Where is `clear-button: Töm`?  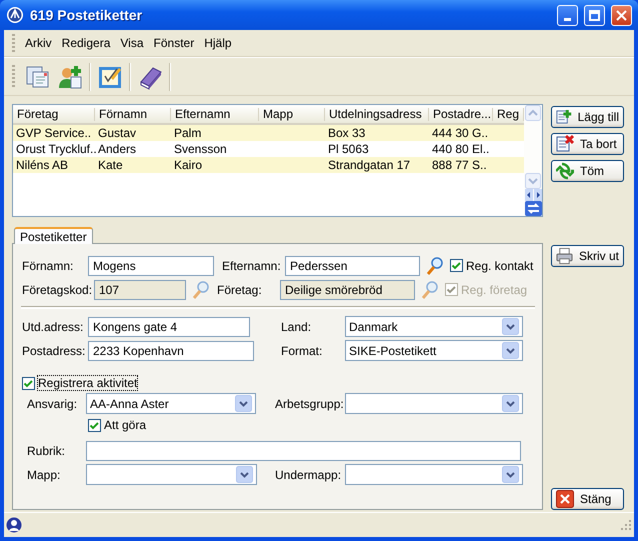
clear-button: Töm is located at coordinates (587, 171).